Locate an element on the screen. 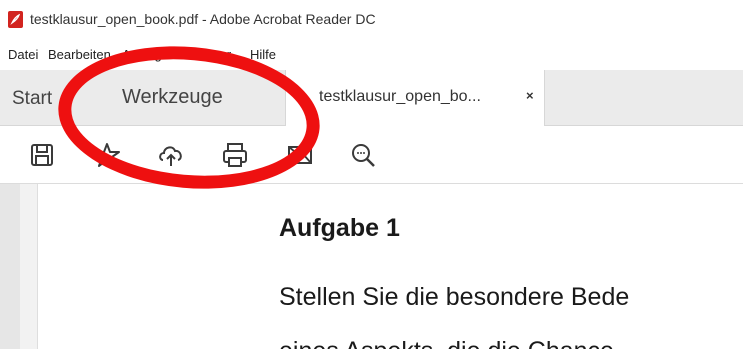  save-icon is located at coordinates (42, 155).